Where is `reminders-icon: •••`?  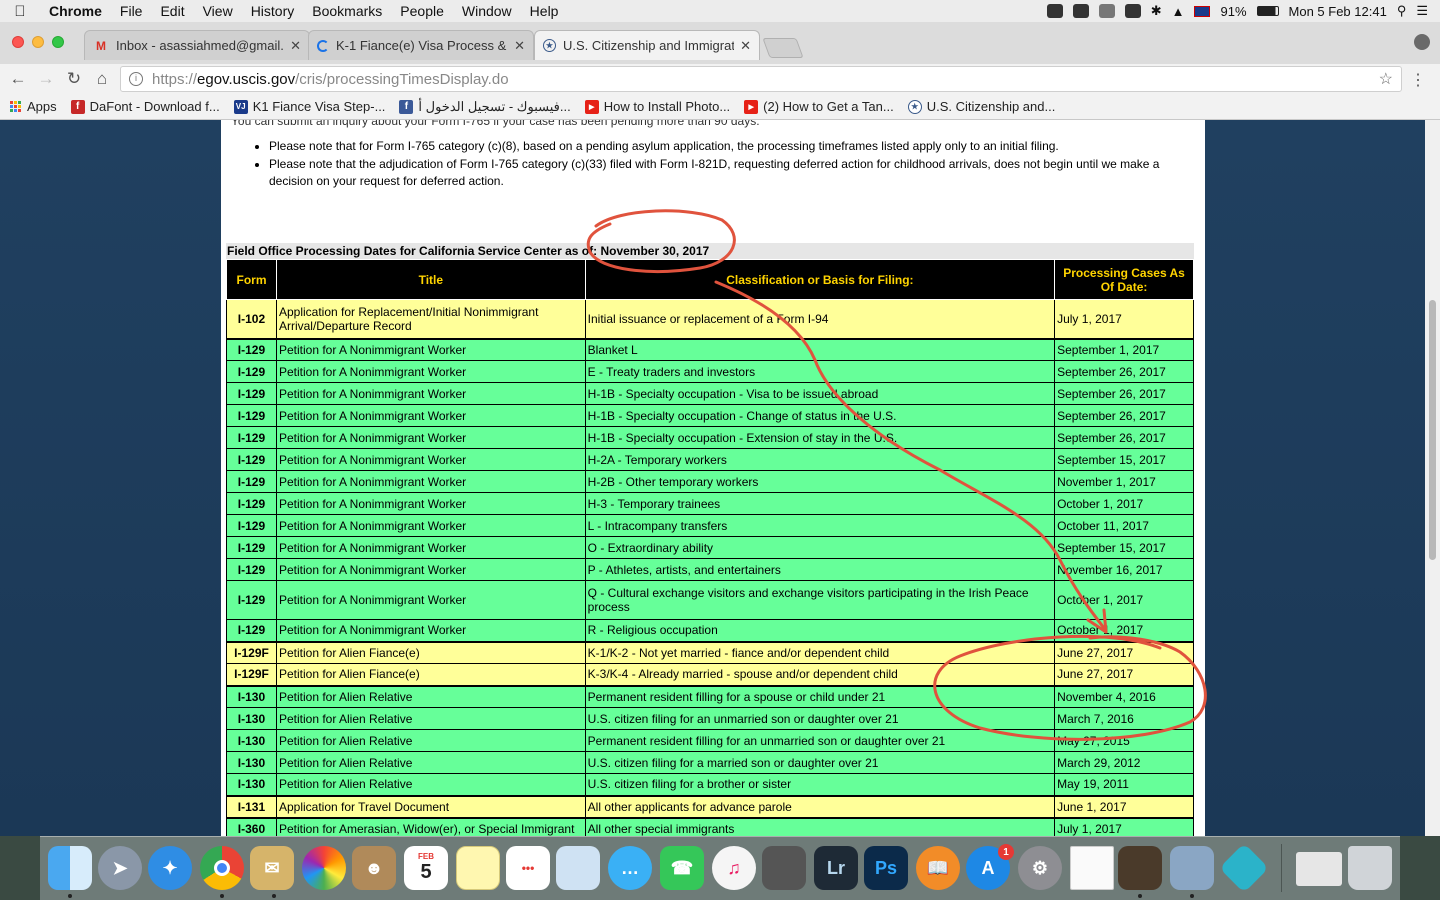
reminders-icon: ••• is located at coordinates (528, 868).